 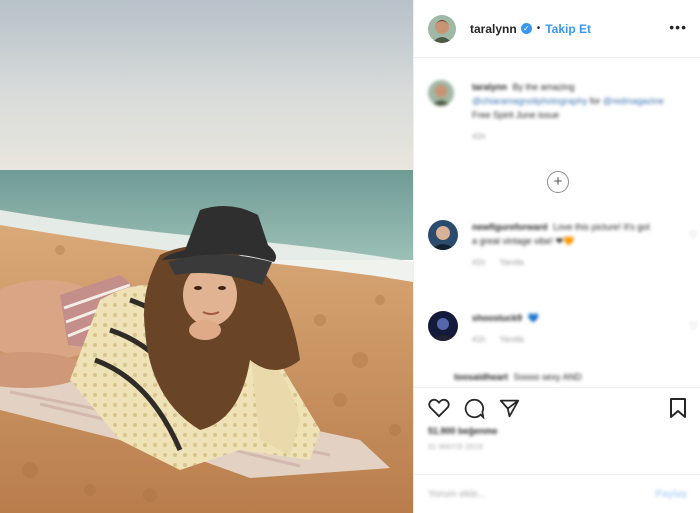 What do you see at coordinates (557, 431) in the screenshot?
I see `likes-count: 51.900 beğenme` at bounding box center [557, 431].